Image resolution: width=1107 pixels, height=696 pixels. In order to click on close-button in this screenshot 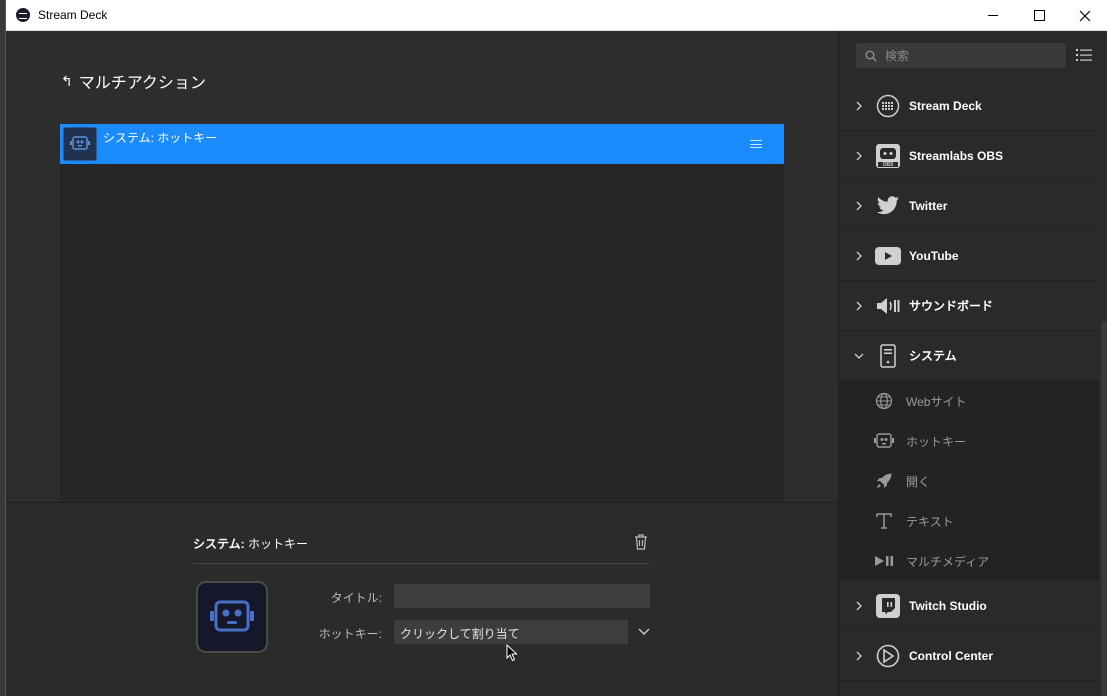, I will do `click(1084, 15)`.